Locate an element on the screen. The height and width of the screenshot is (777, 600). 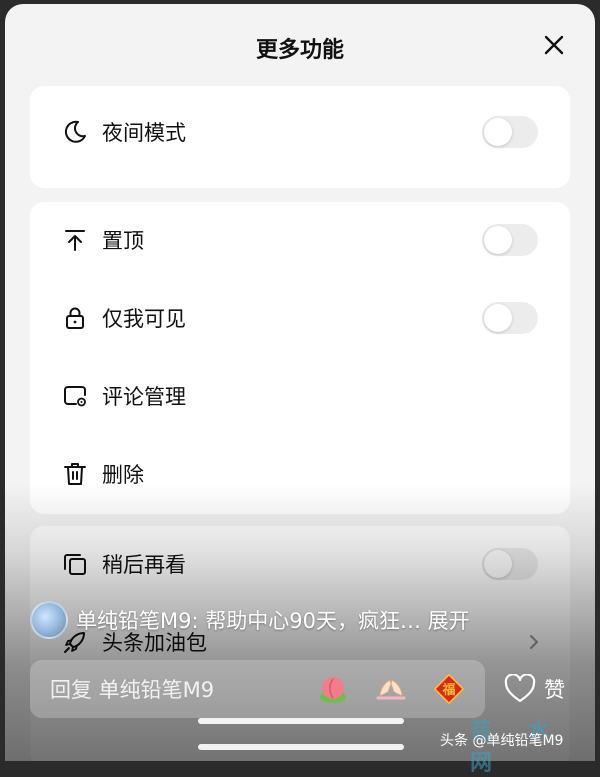
lock-icon is located at coordinates (75, 318).